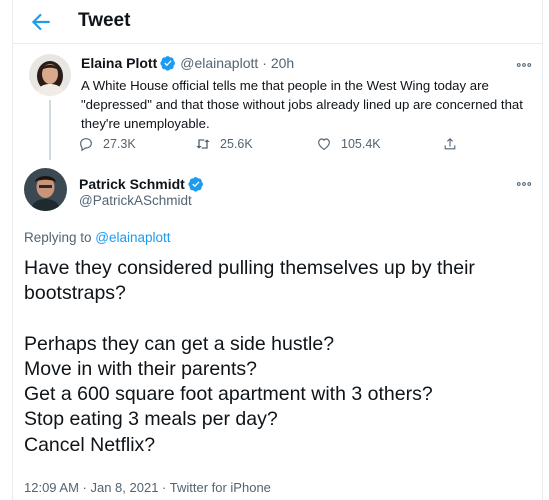 The height and width of the screenshot is (500, 549). I want to click on author-name: Patrick Schmidt, so click(132, 184).